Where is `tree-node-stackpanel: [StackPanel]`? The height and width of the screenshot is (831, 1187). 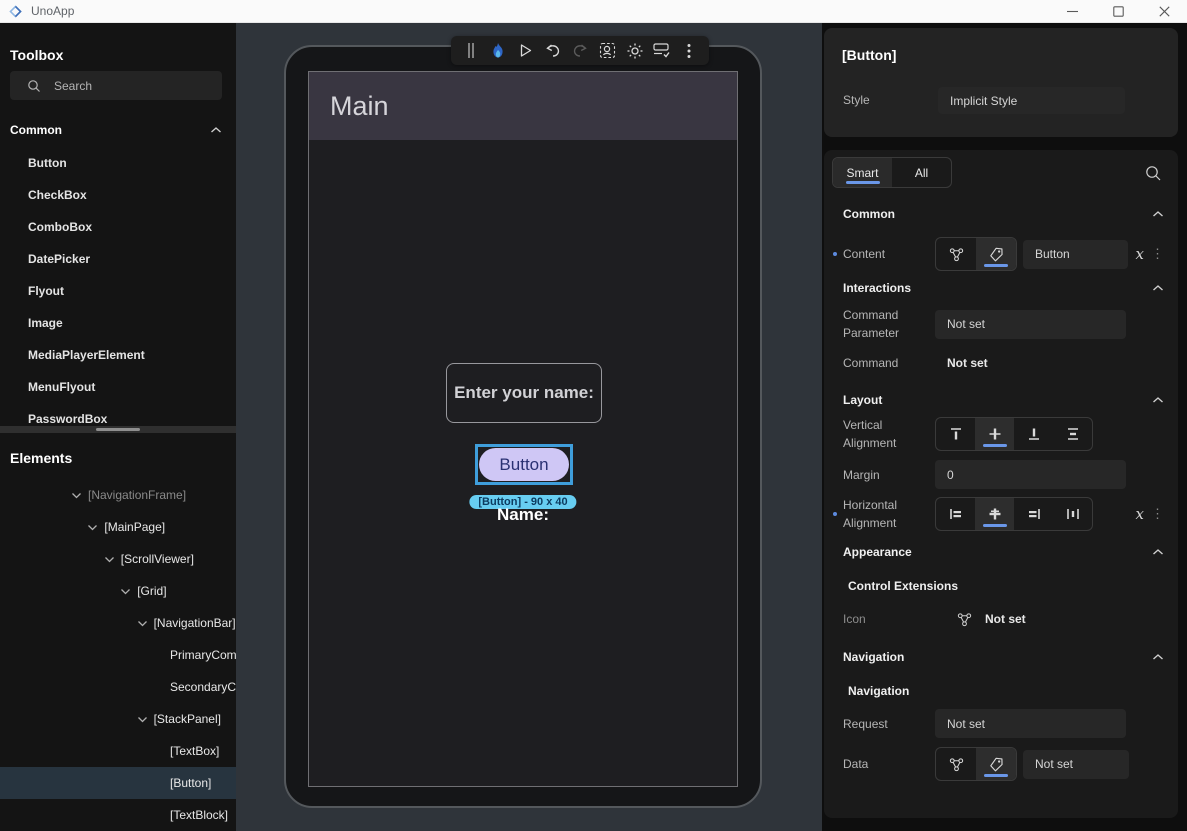 tree-node-stackpanel: [StackPanel] is located at coordinates (118, 719).